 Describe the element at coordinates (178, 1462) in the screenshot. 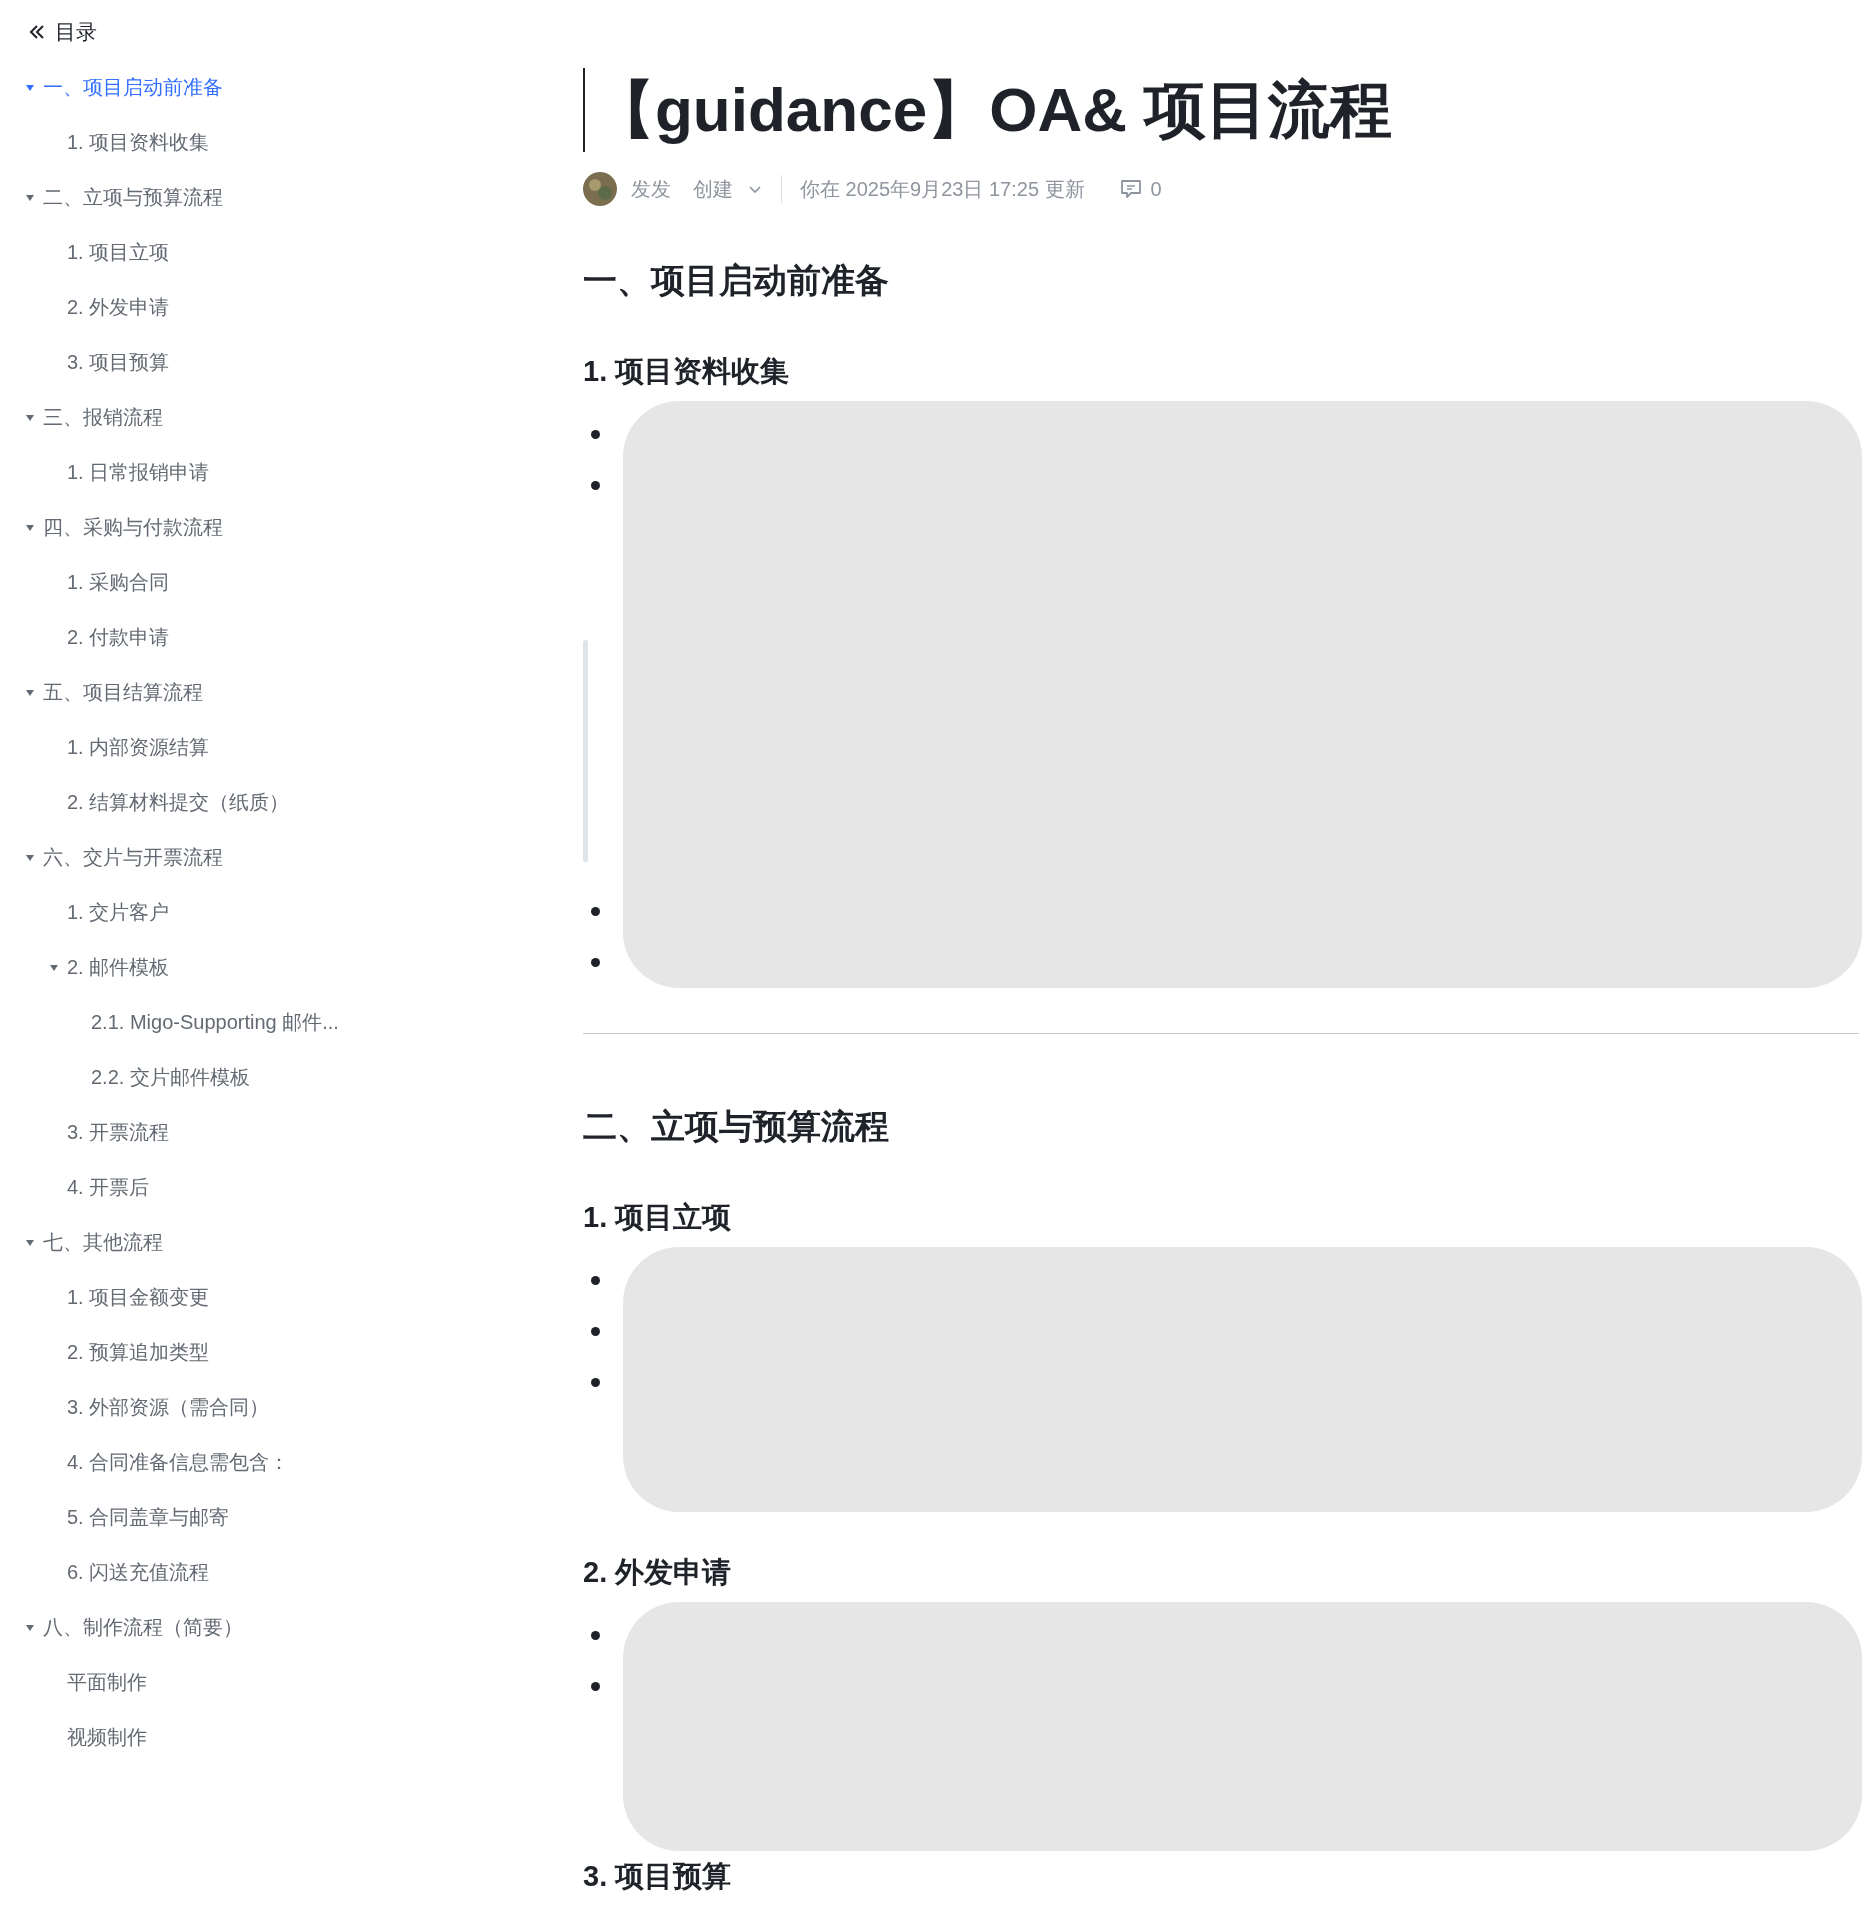

I see `toc-item: 4. 合同准备信息需包含：` at that location.